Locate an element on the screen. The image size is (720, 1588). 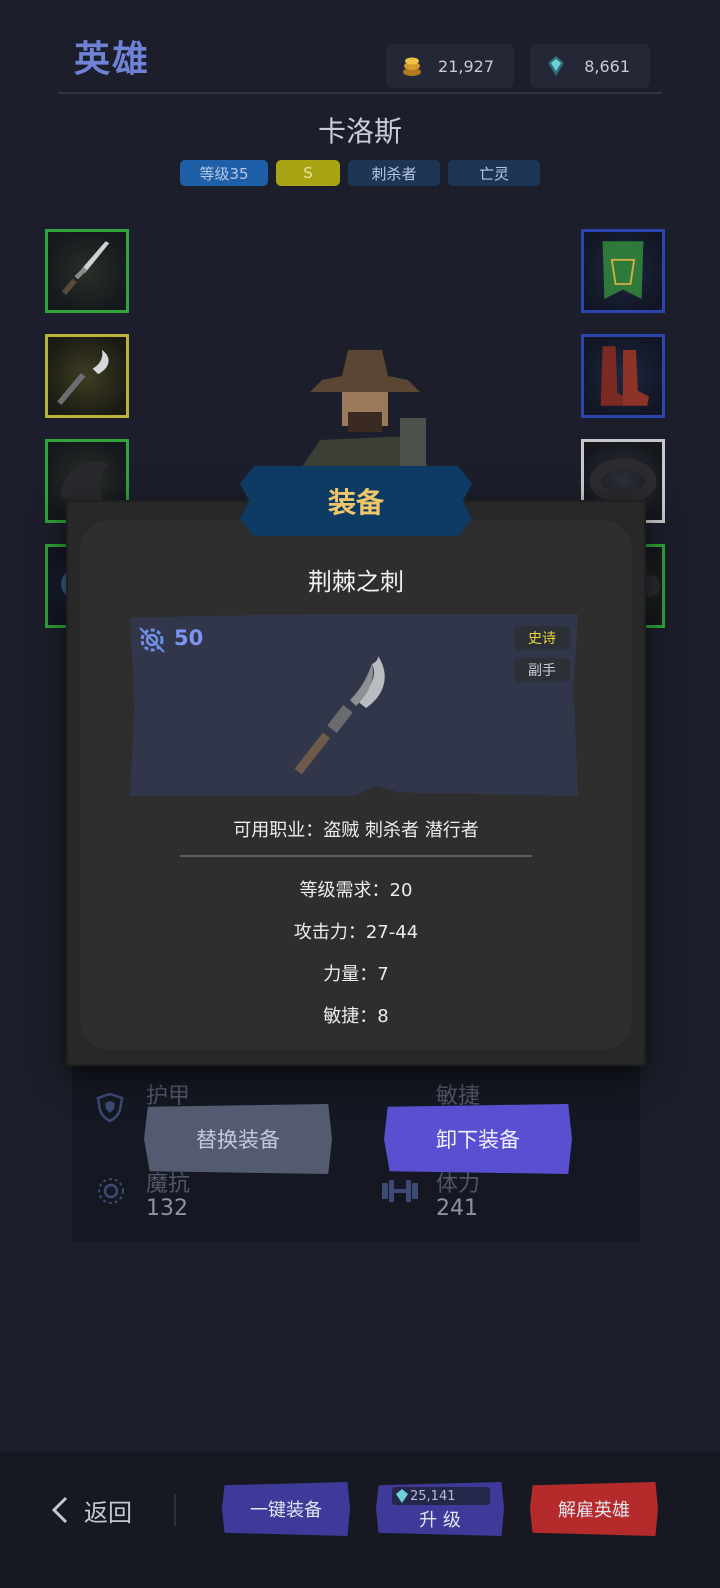
magic-resist-icon is located at coordinates (111, 1191).